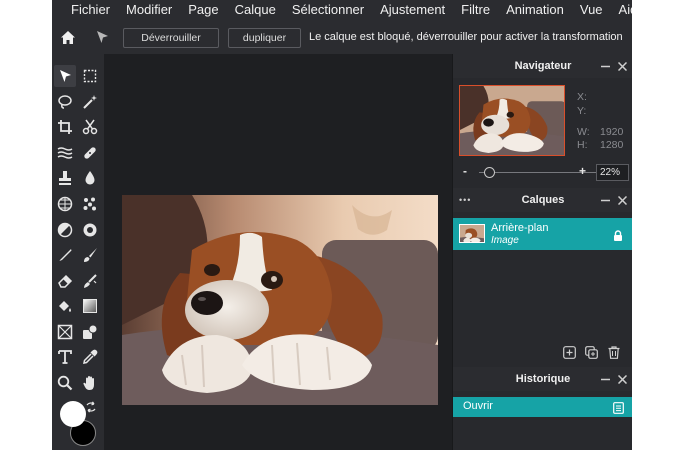  What do you see at coordinates (68, 37) in the screenshot?
I see `home-icon` at bounding box center [68, 37].